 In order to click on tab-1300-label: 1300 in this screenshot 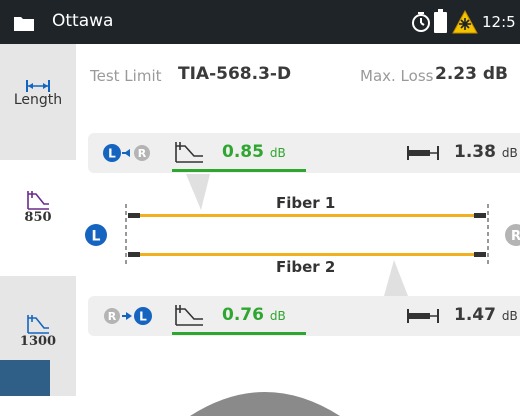, I will do `click(38, 341)`.